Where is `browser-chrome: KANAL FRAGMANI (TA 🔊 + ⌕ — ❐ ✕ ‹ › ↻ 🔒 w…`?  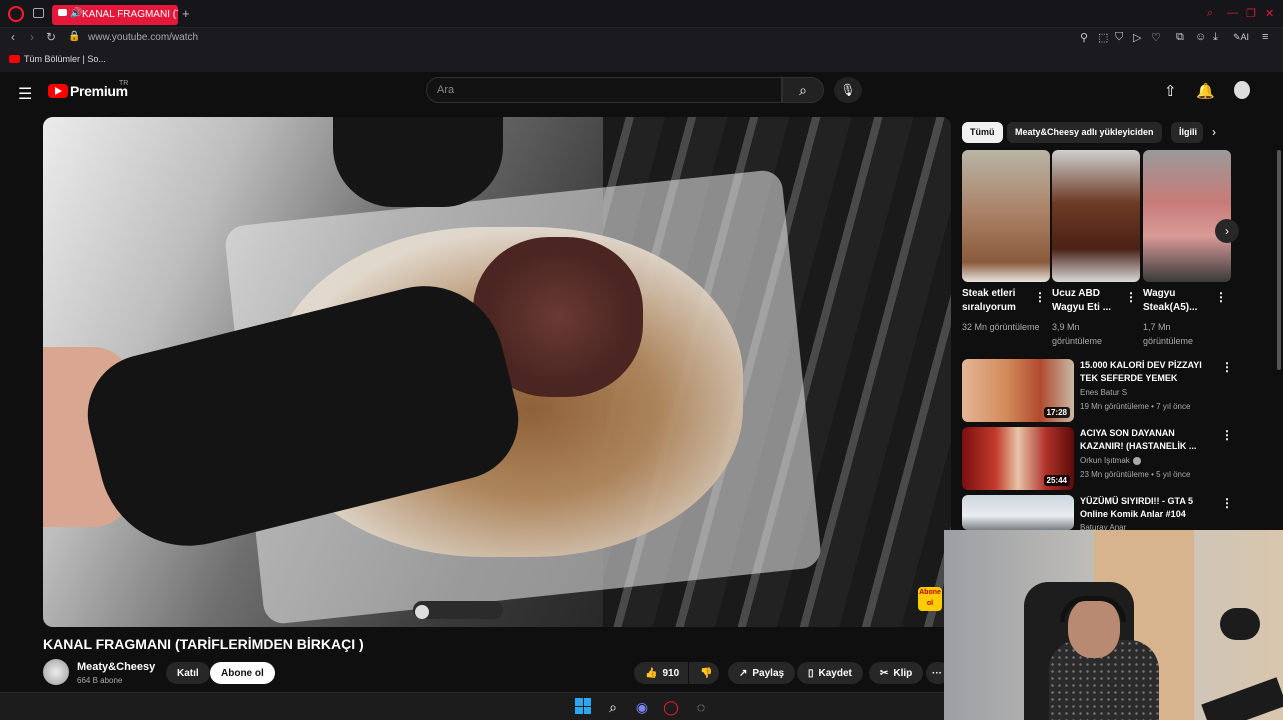
browser-chrome: KANAL FRAGMANI (TA 🔊 + ⌕ — ❐ ✕ ‹ › ↻ 🔒 w… is located at coordinates (641, 36).